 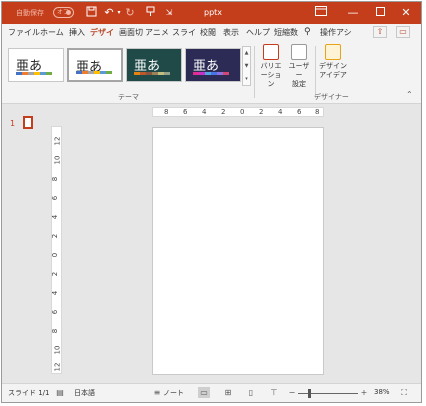 What do you see at coordinates (382, 392) in the screenshot?
I see `zoom-level: 38%` at bounding box center [382, 392].